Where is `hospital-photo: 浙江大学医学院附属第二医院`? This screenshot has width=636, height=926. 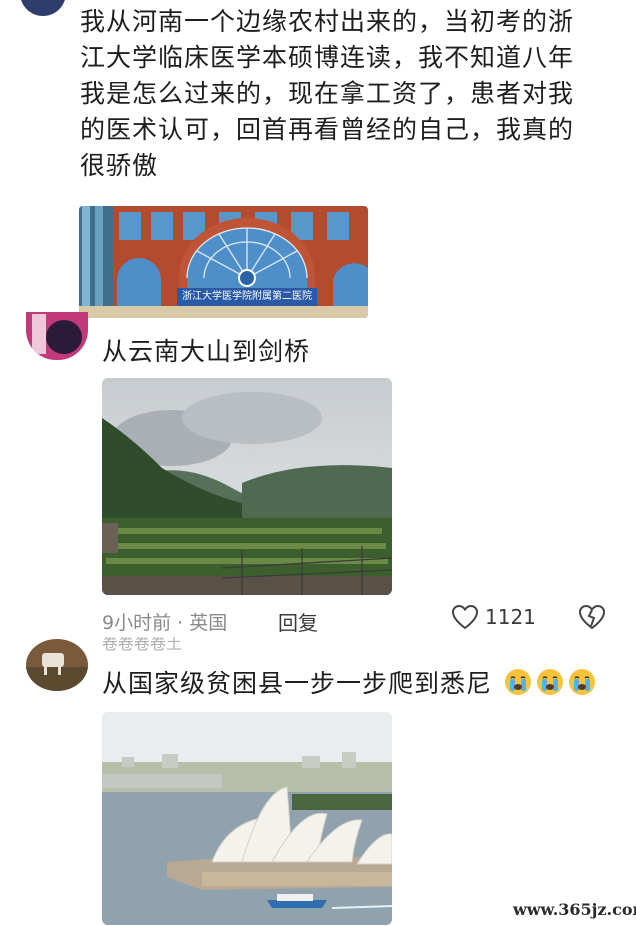 hospital-photo: 浙江大学医学院附属第二医院 is located at coordinates (223, 262).